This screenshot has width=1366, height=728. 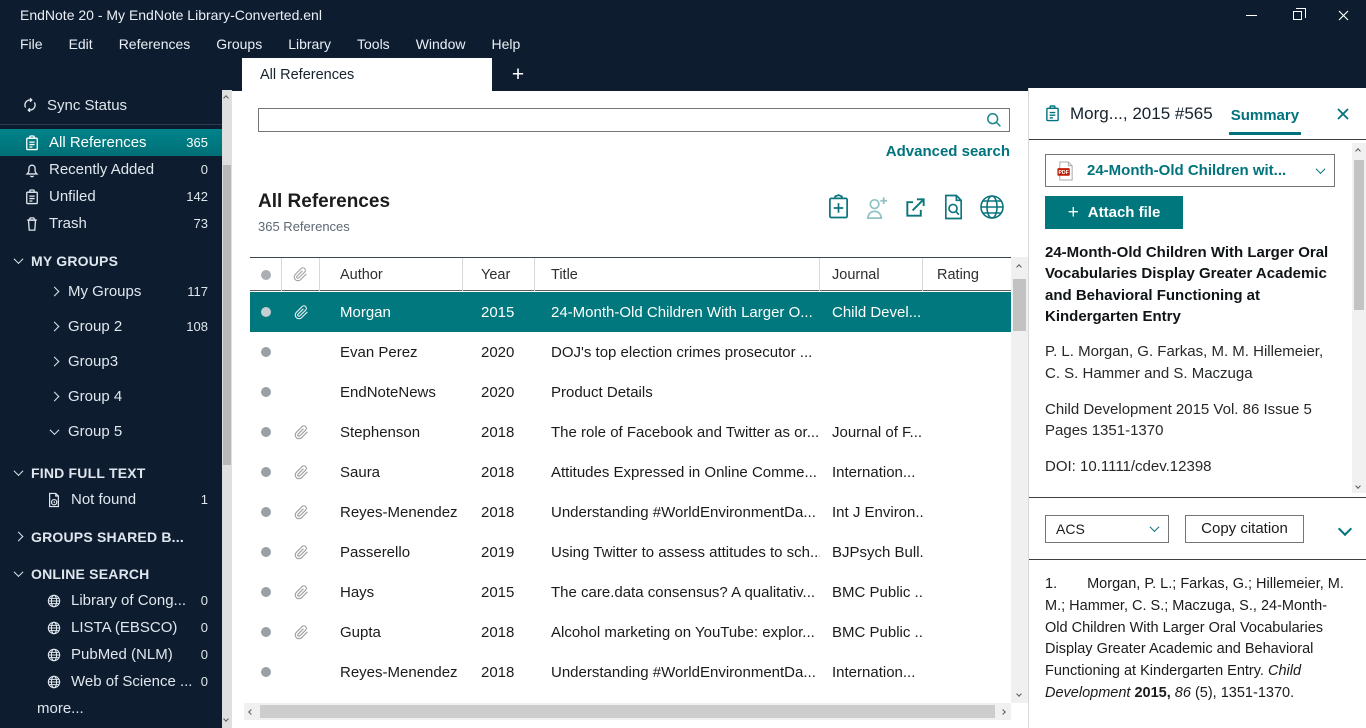 I want to click on advanced-search-link: Advanced search, so click(x=948, y=151).